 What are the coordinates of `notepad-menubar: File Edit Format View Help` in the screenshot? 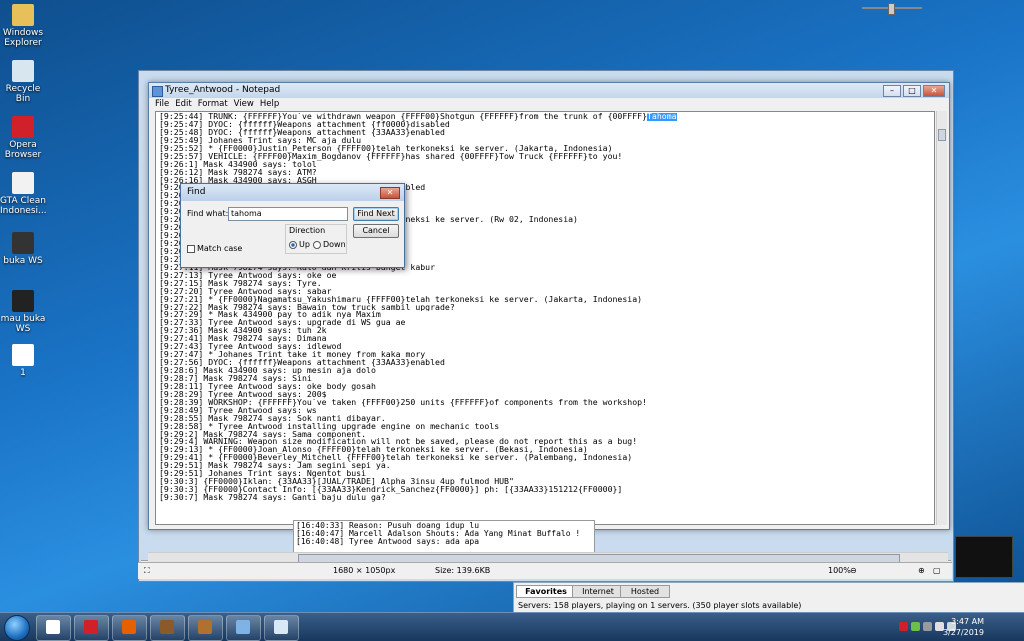 It's located at (549, 104).